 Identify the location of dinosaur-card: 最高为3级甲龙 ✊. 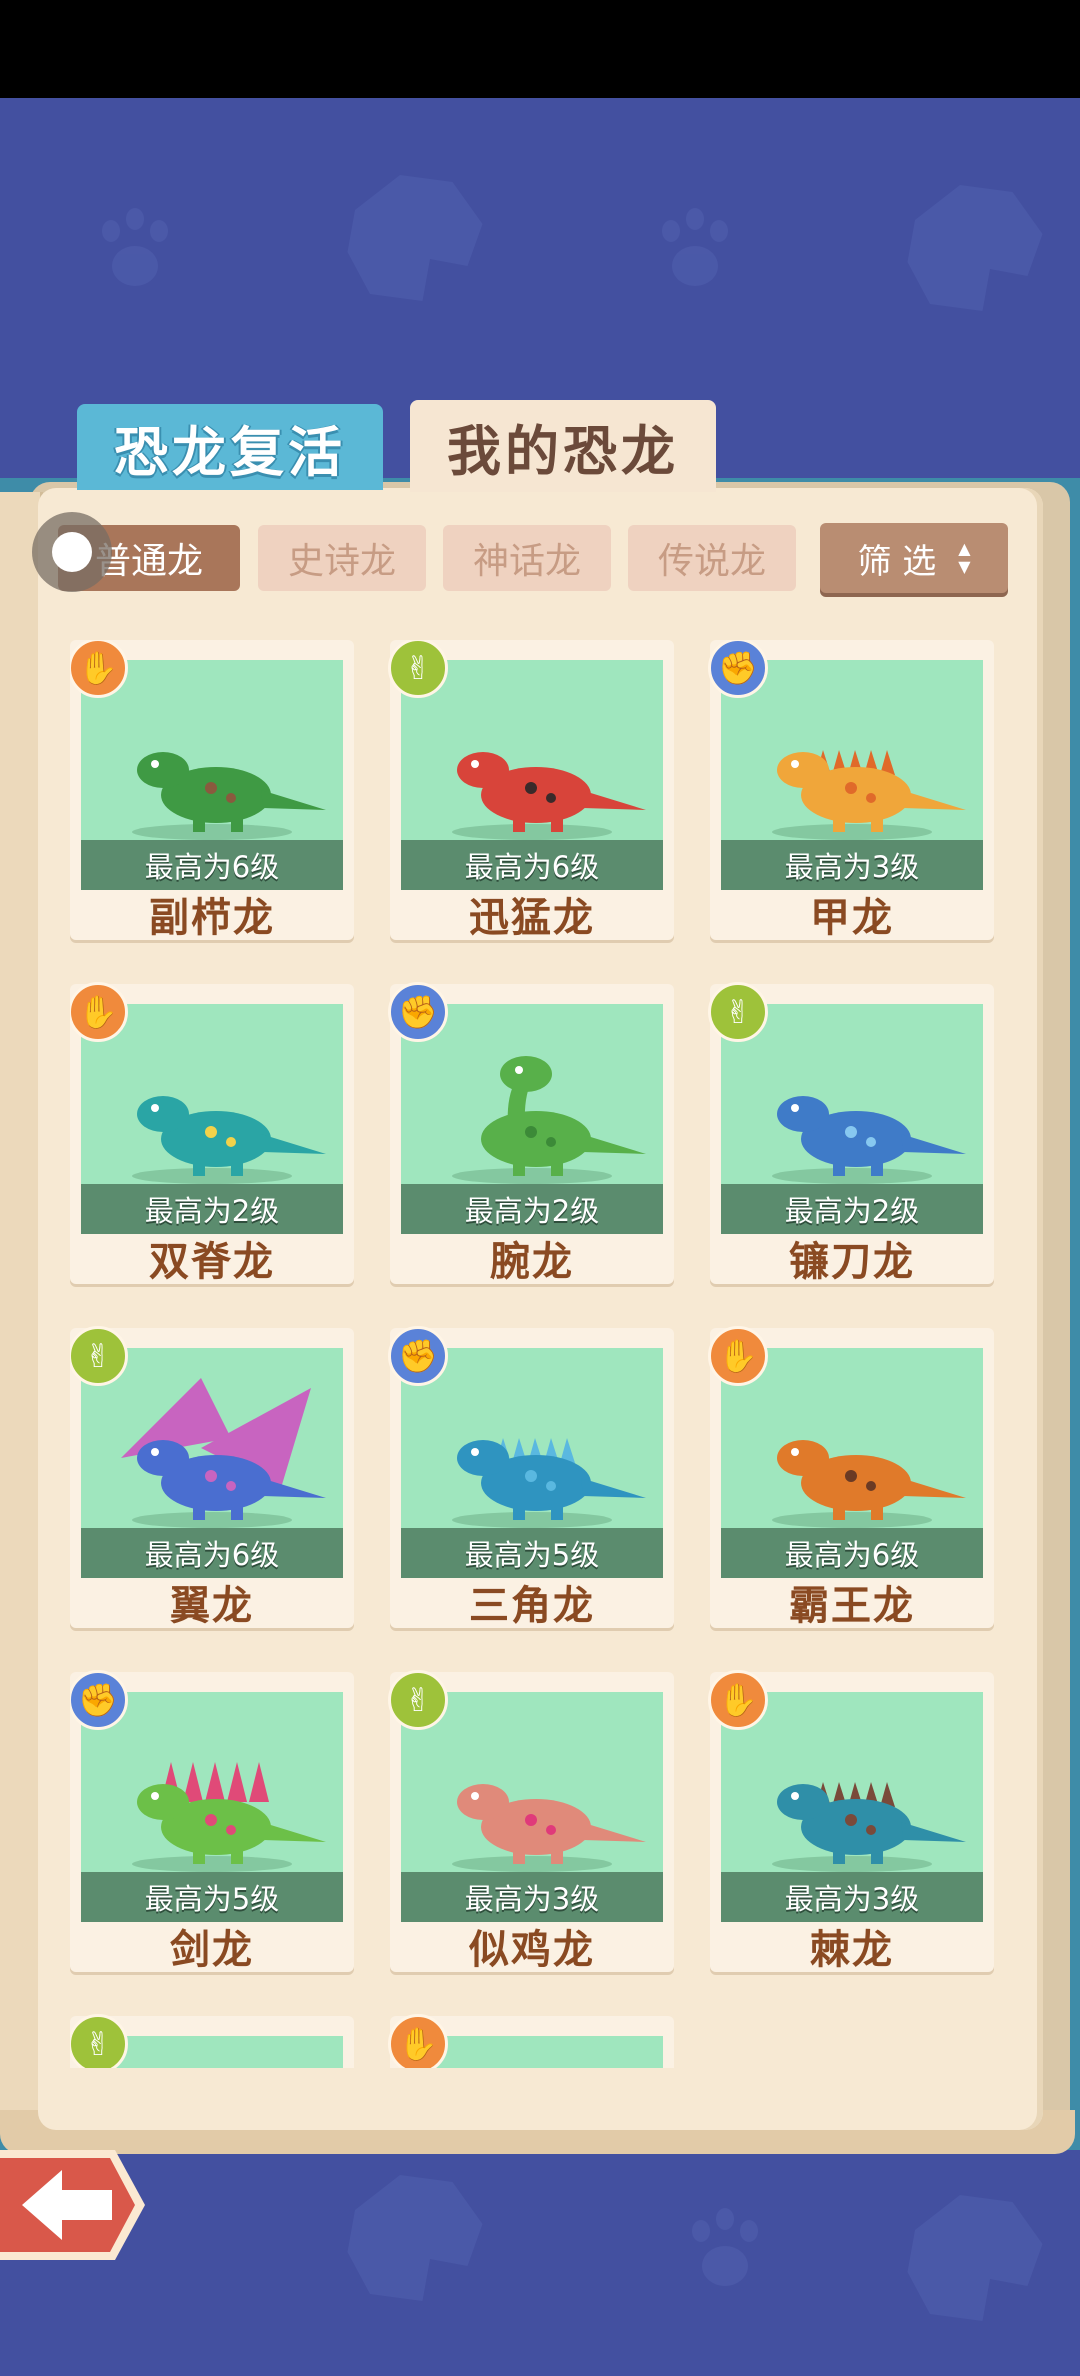
(851, 790).